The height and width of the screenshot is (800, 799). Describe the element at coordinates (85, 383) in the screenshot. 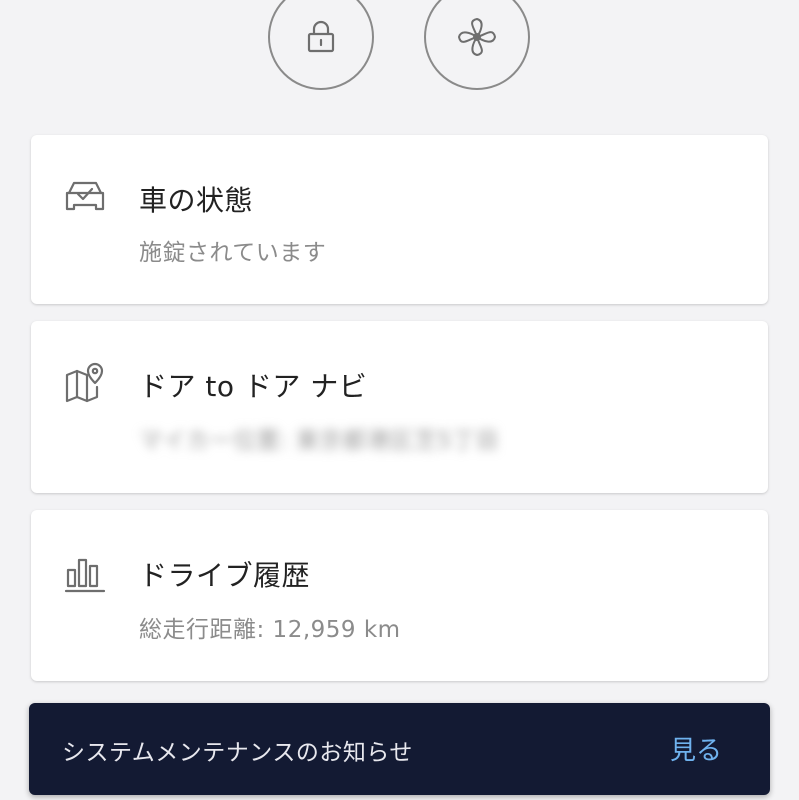

I see `map-pin-icon` at that location.